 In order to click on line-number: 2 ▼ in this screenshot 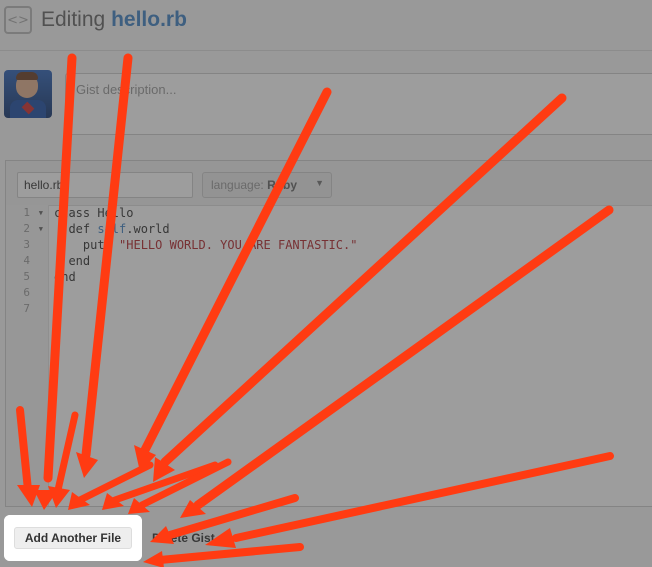, I will do `click(33, 229)`.